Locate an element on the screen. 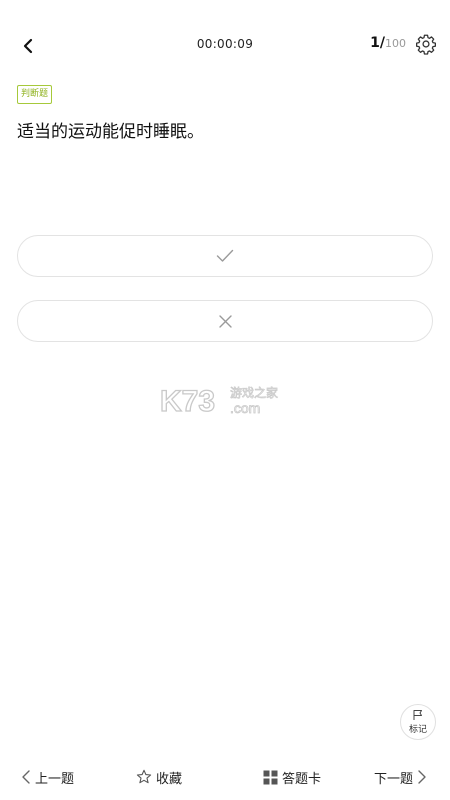 The width and height of the screenshot is (450, 800). chevron-right-icon is located at coordinates (422, 777).